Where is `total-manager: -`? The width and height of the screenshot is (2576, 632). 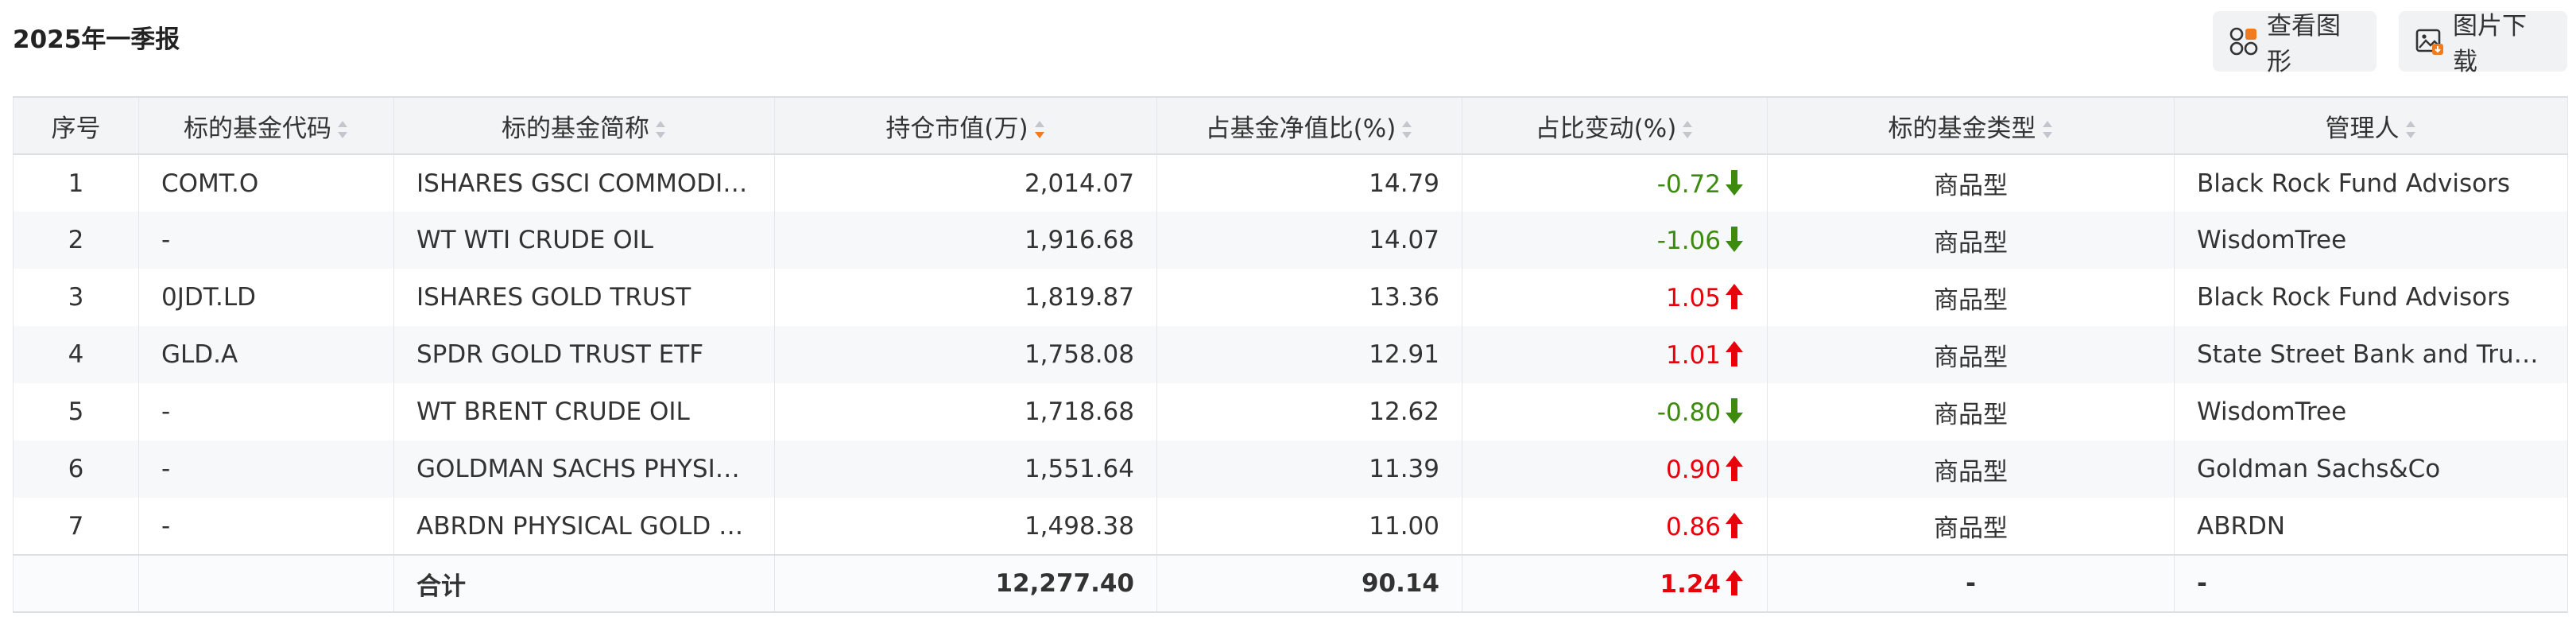 total-manager: - is located at coordinates (2371, 583).